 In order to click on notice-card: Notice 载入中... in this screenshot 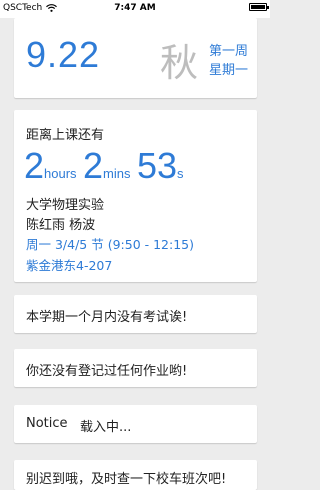, I will do `click(135, 424)`.